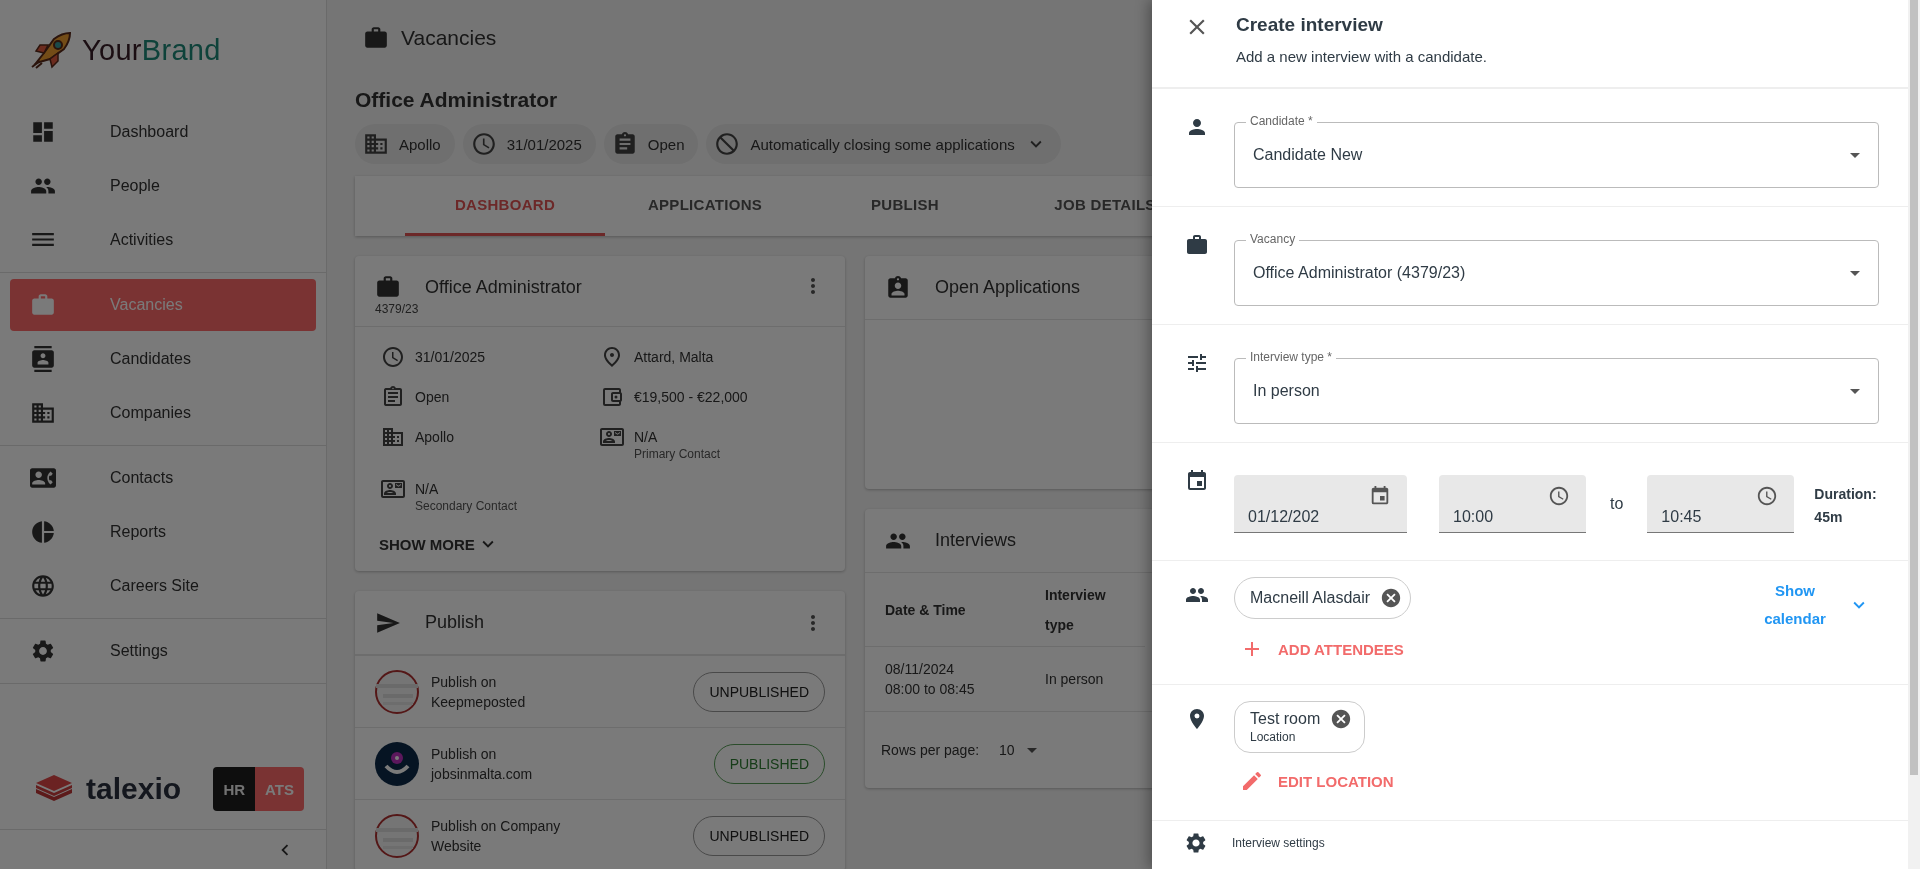 The width and height of the screenshot is (1920, 869). What do you see at coordinates (234, 789) in the screenshot?
I see `product-switch-option: HR` at bounding box center [234, 789].